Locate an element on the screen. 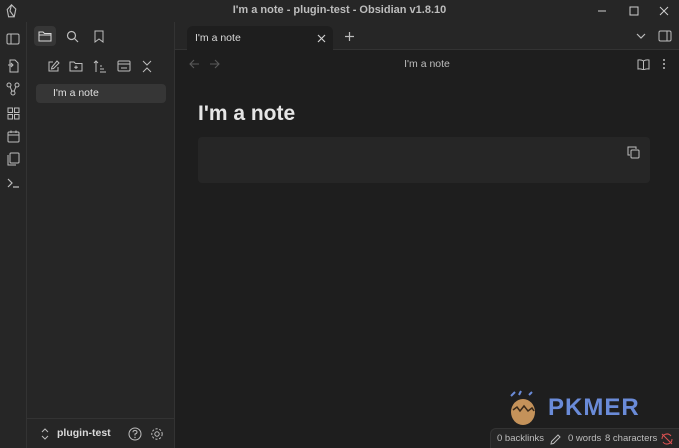 This screenshot has width=679, height=448. tab-header: I'm a note is located at coordinates (427, 36).